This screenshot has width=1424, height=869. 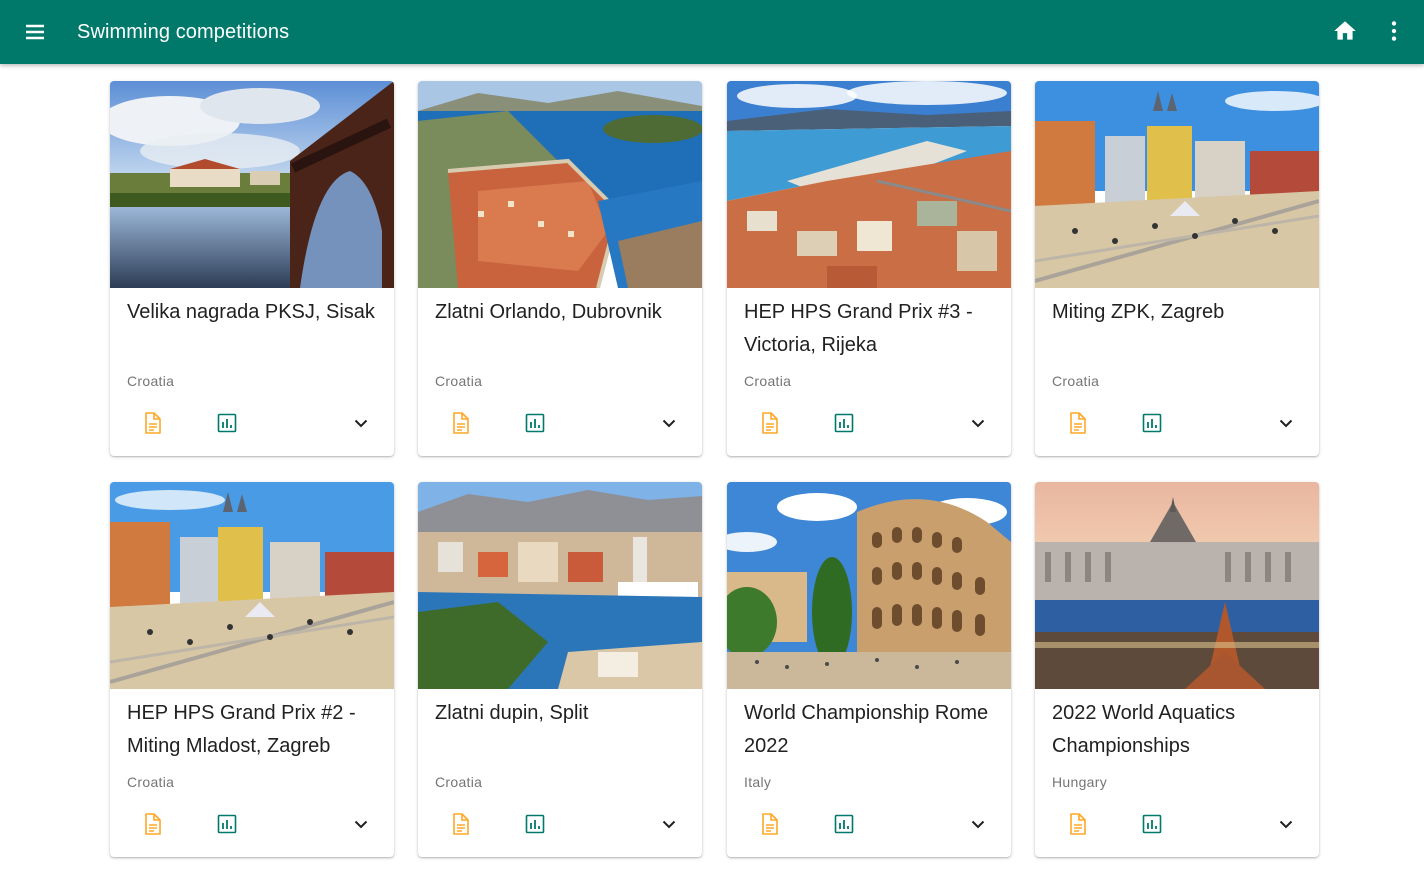 I want to click on competition-card: Miting ZPK, Zagreb Croatia, so click(x=1177, y=268).